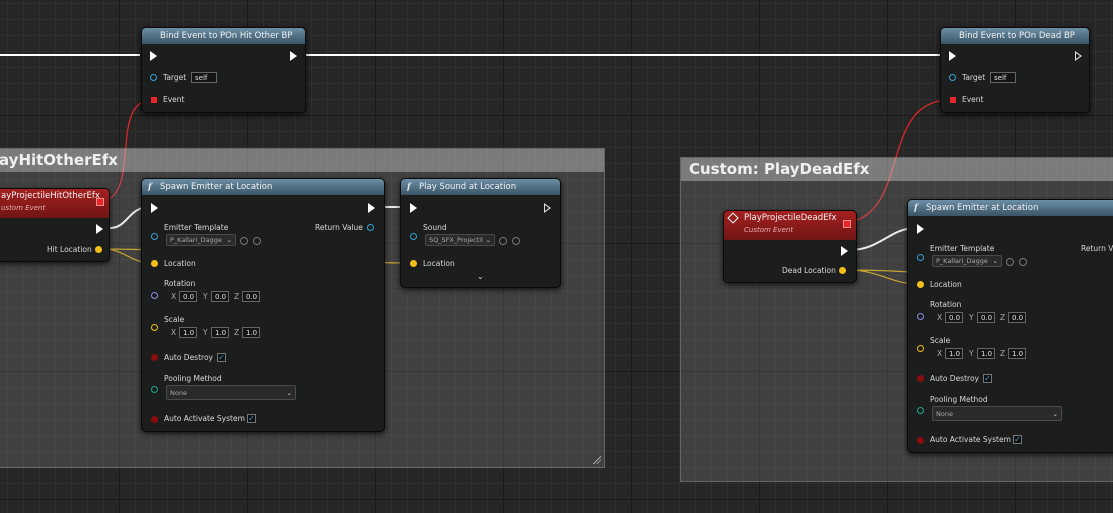  I want to click on node-header: PlayProjectileDeadEfx Custom Event, so click(790, 225).